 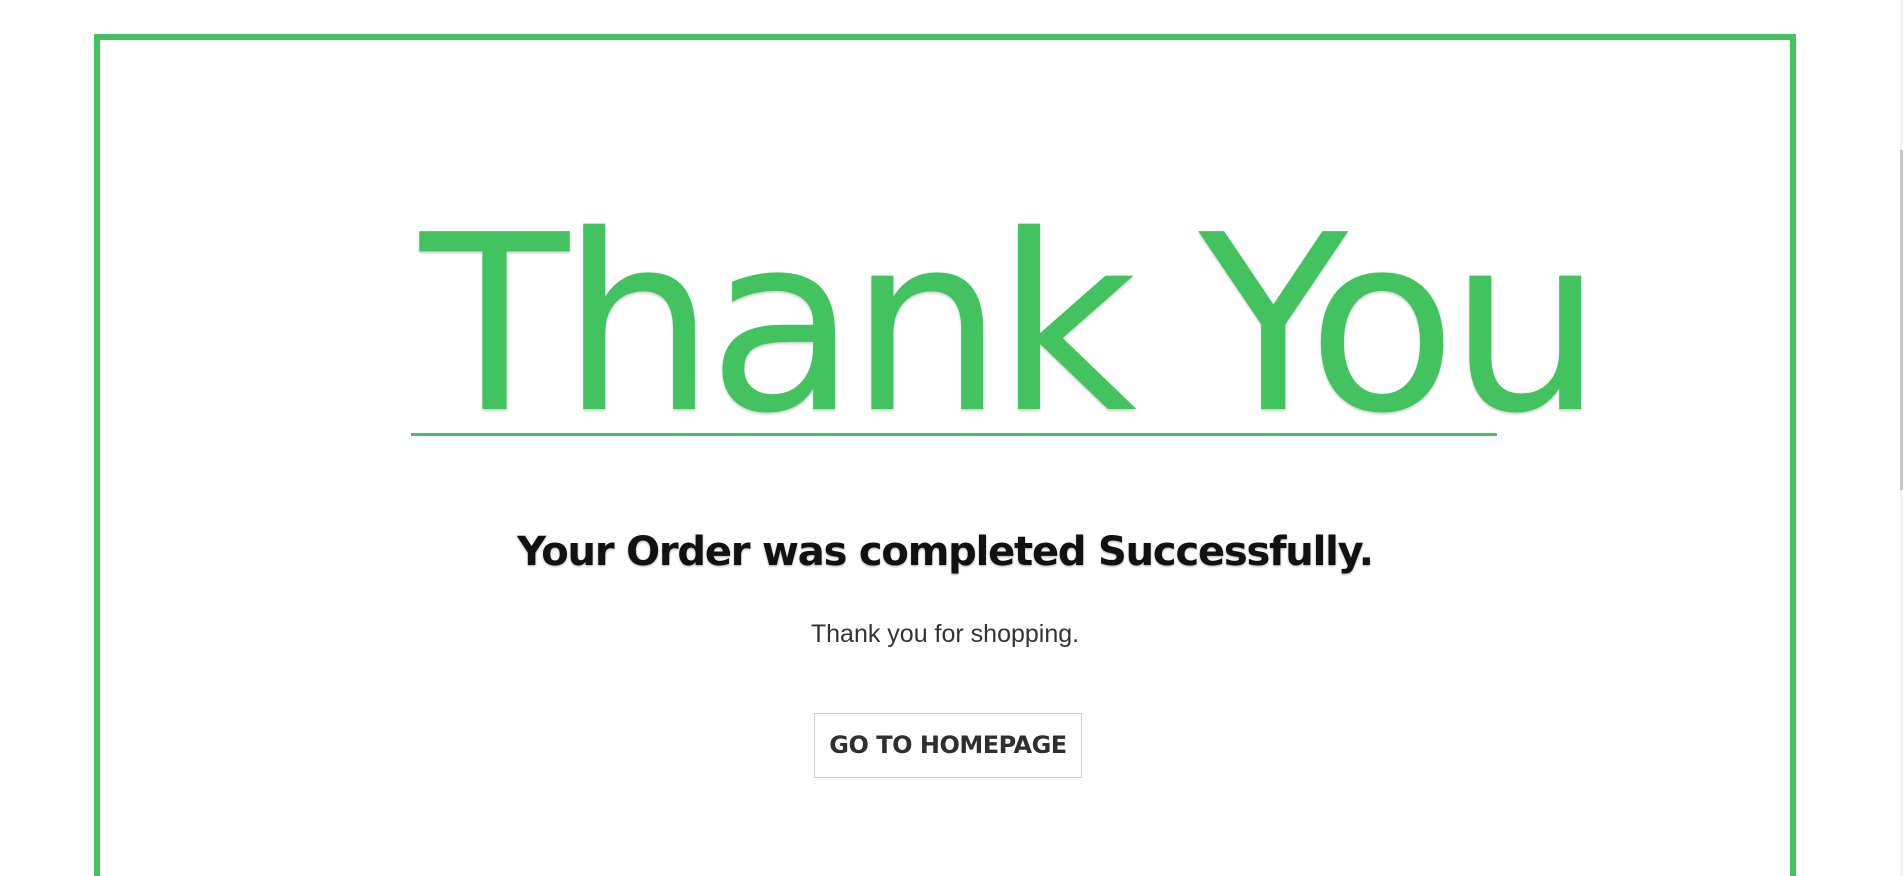 I want to click on thank-you-message: Thank you for shopping., so click(x=945, y=634).